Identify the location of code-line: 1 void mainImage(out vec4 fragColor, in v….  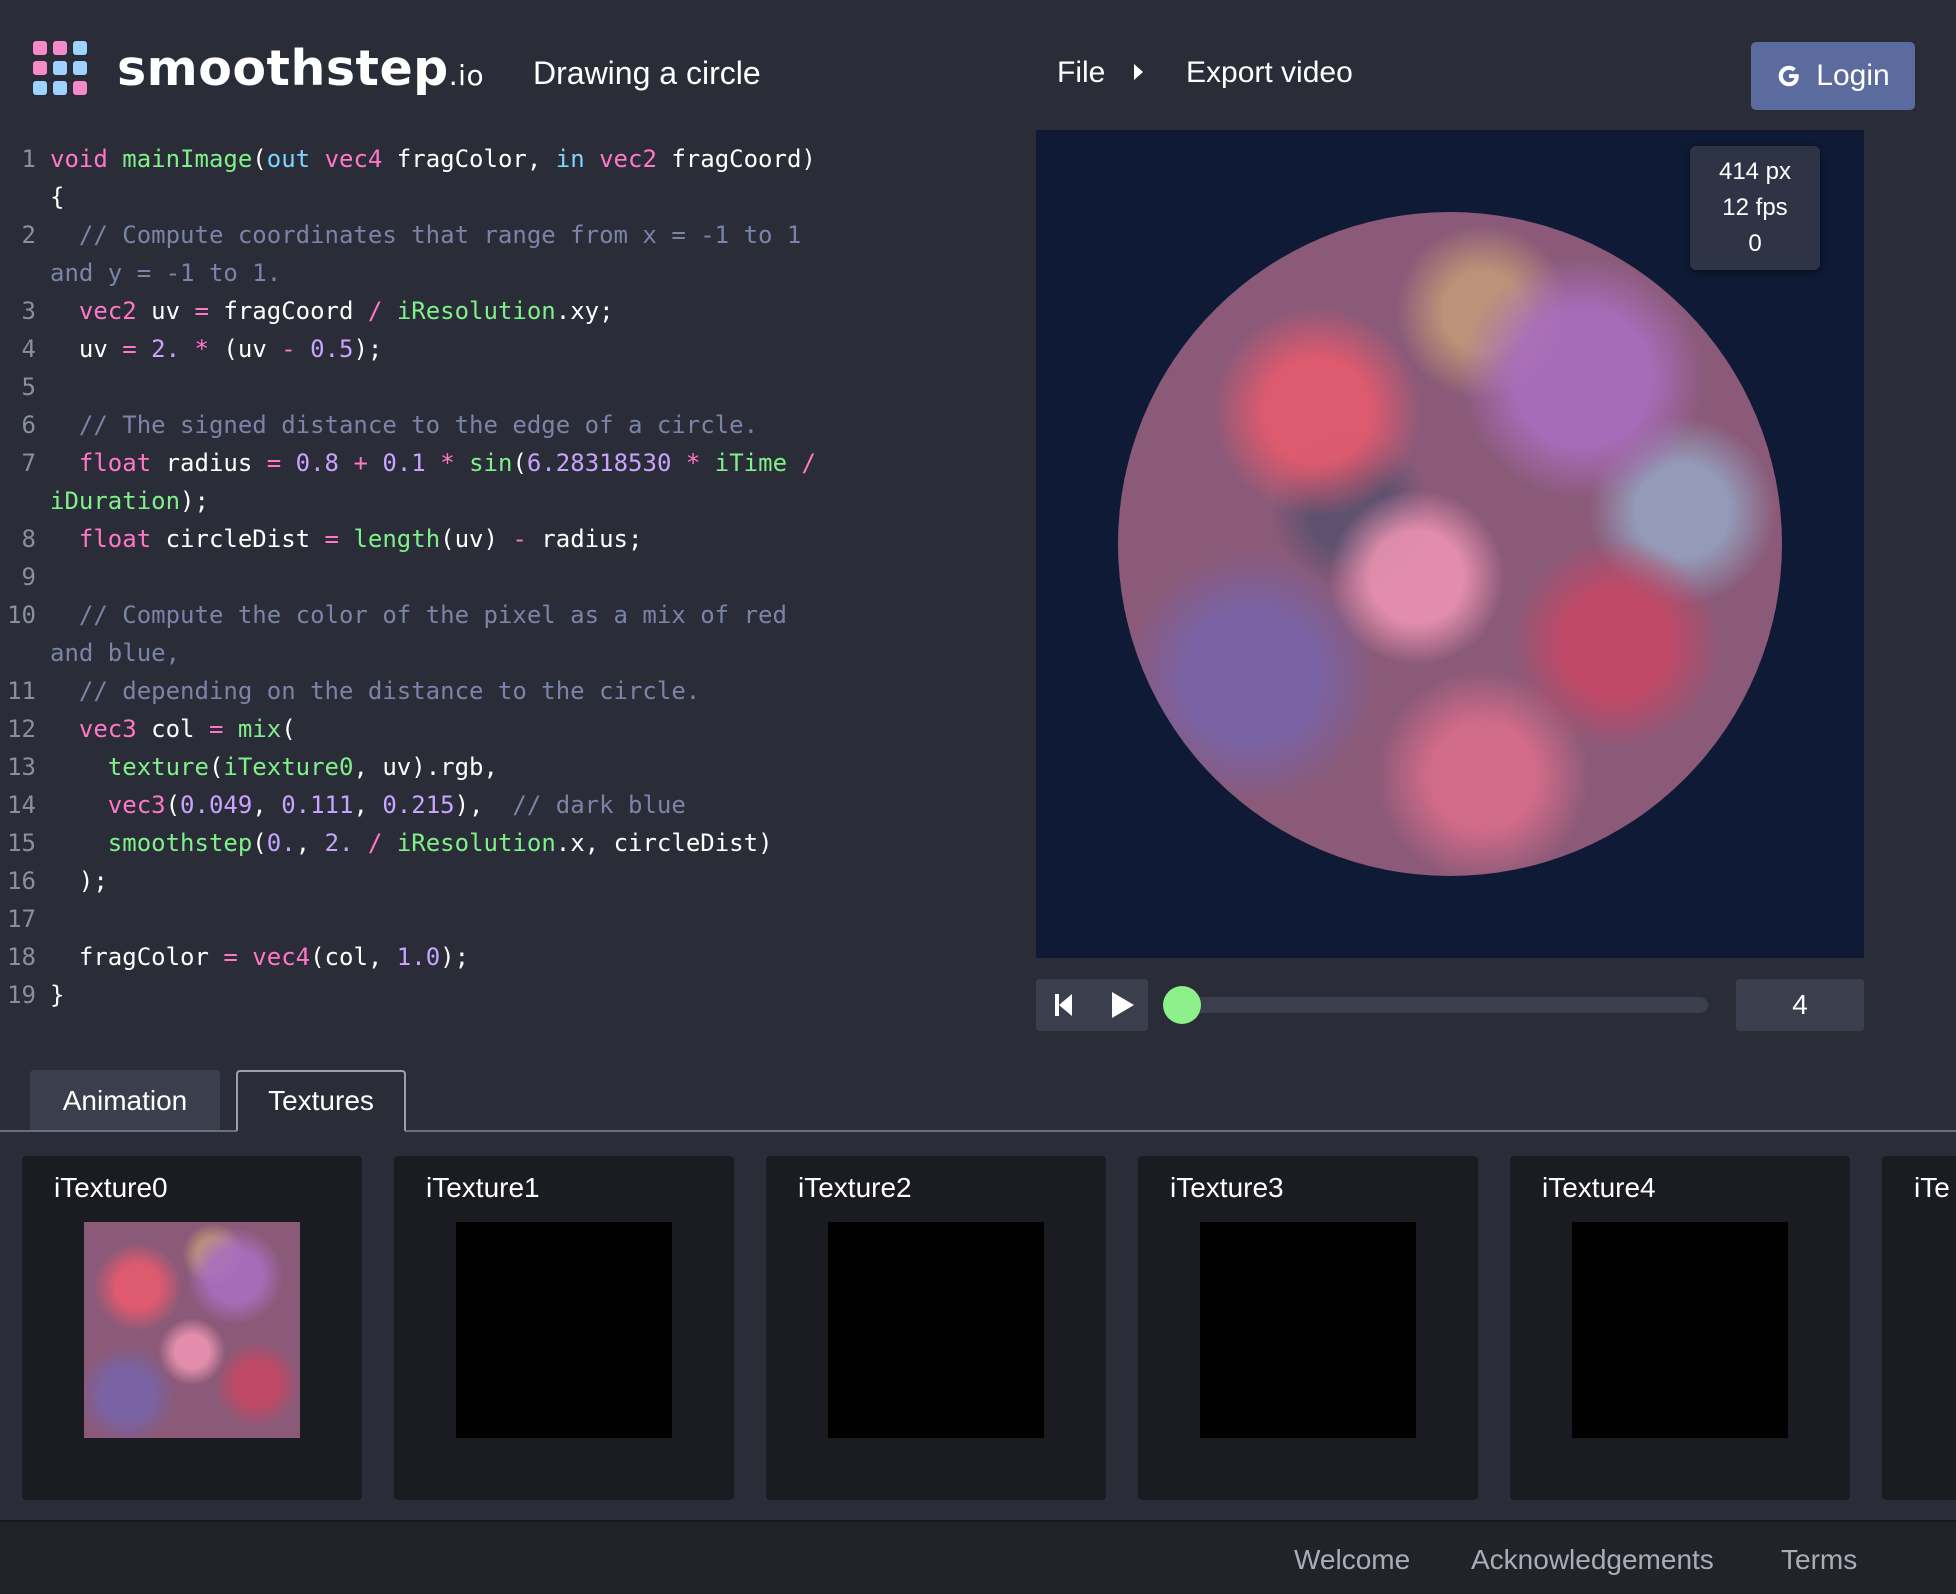
(500, 159).